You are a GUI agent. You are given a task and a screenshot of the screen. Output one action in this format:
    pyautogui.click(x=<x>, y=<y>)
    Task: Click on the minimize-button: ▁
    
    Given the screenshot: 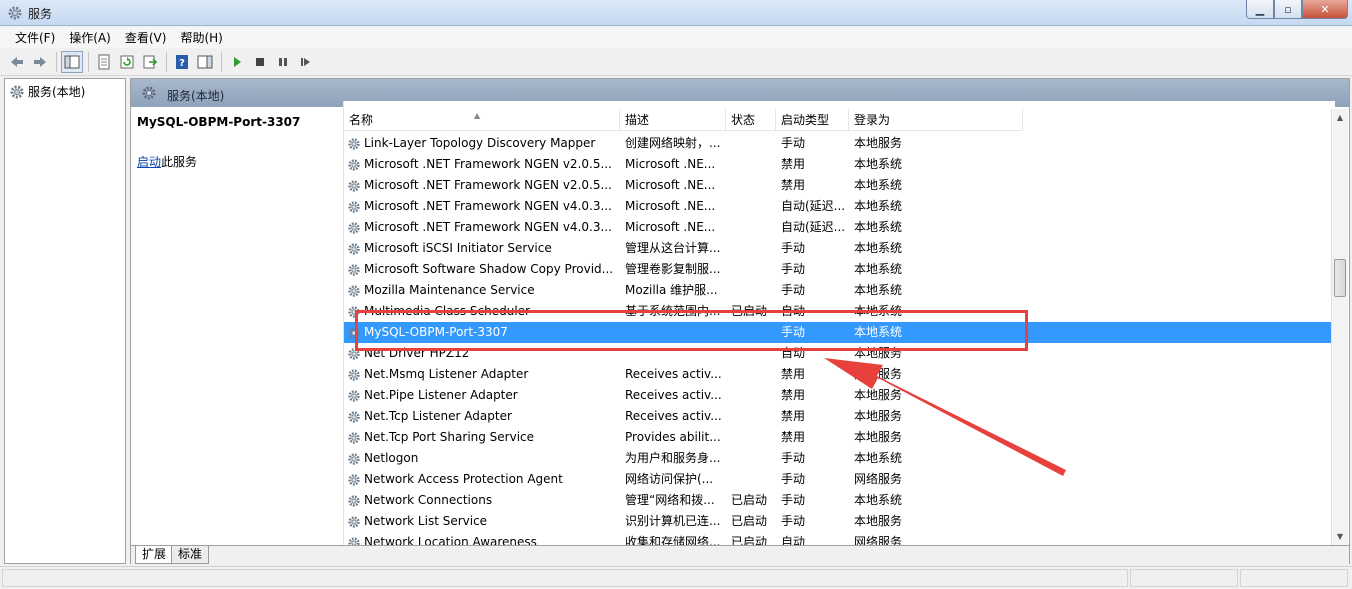 What is the action you would take?
    pyautogui.click(x=1260, y=9)
    